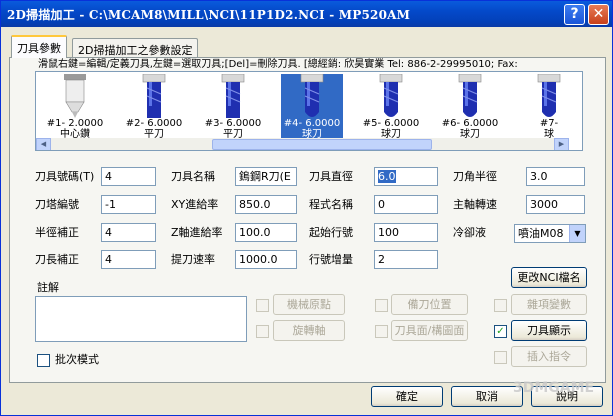 The width and height of the screenshot is (613, 416). Describe the element at coordinates (43, 360) in the screenshot. I see `batch-mode-checkbox` at that location.